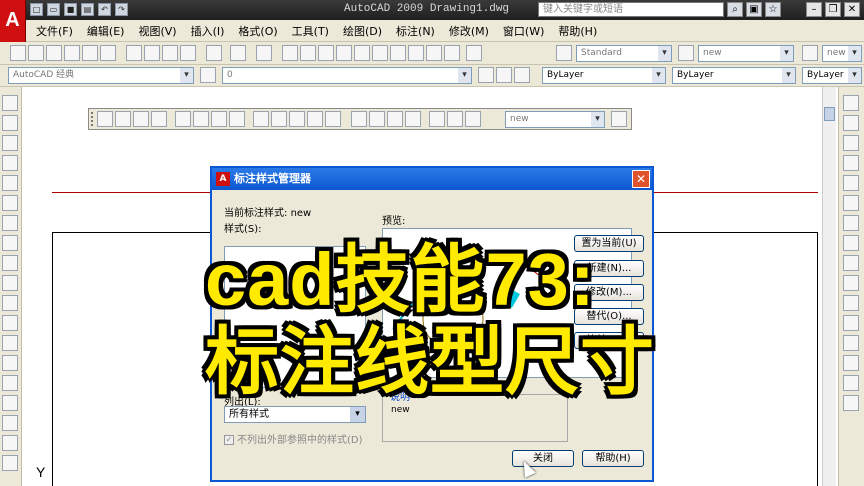 This screenshot has width=864, height=486. What do you see at coordinates (10, 103) in the screenshot?
I see `line-tool-icon` at bounding box center [10, 103].